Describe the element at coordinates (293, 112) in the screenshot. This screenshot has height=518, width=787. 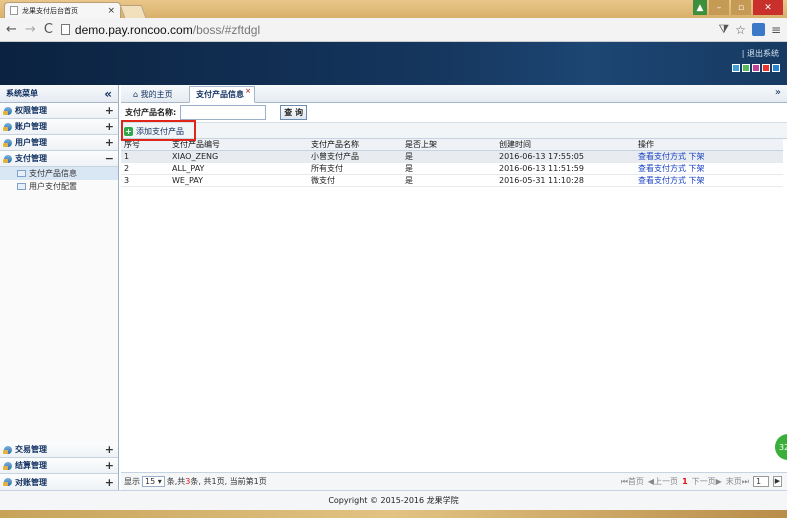
I see `search-button: 查 询` at that location.